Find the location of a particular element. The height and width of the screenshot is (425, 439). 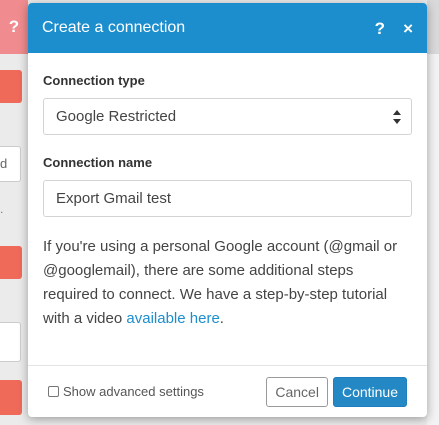

background-field: d is located at coordinates (10, 164).